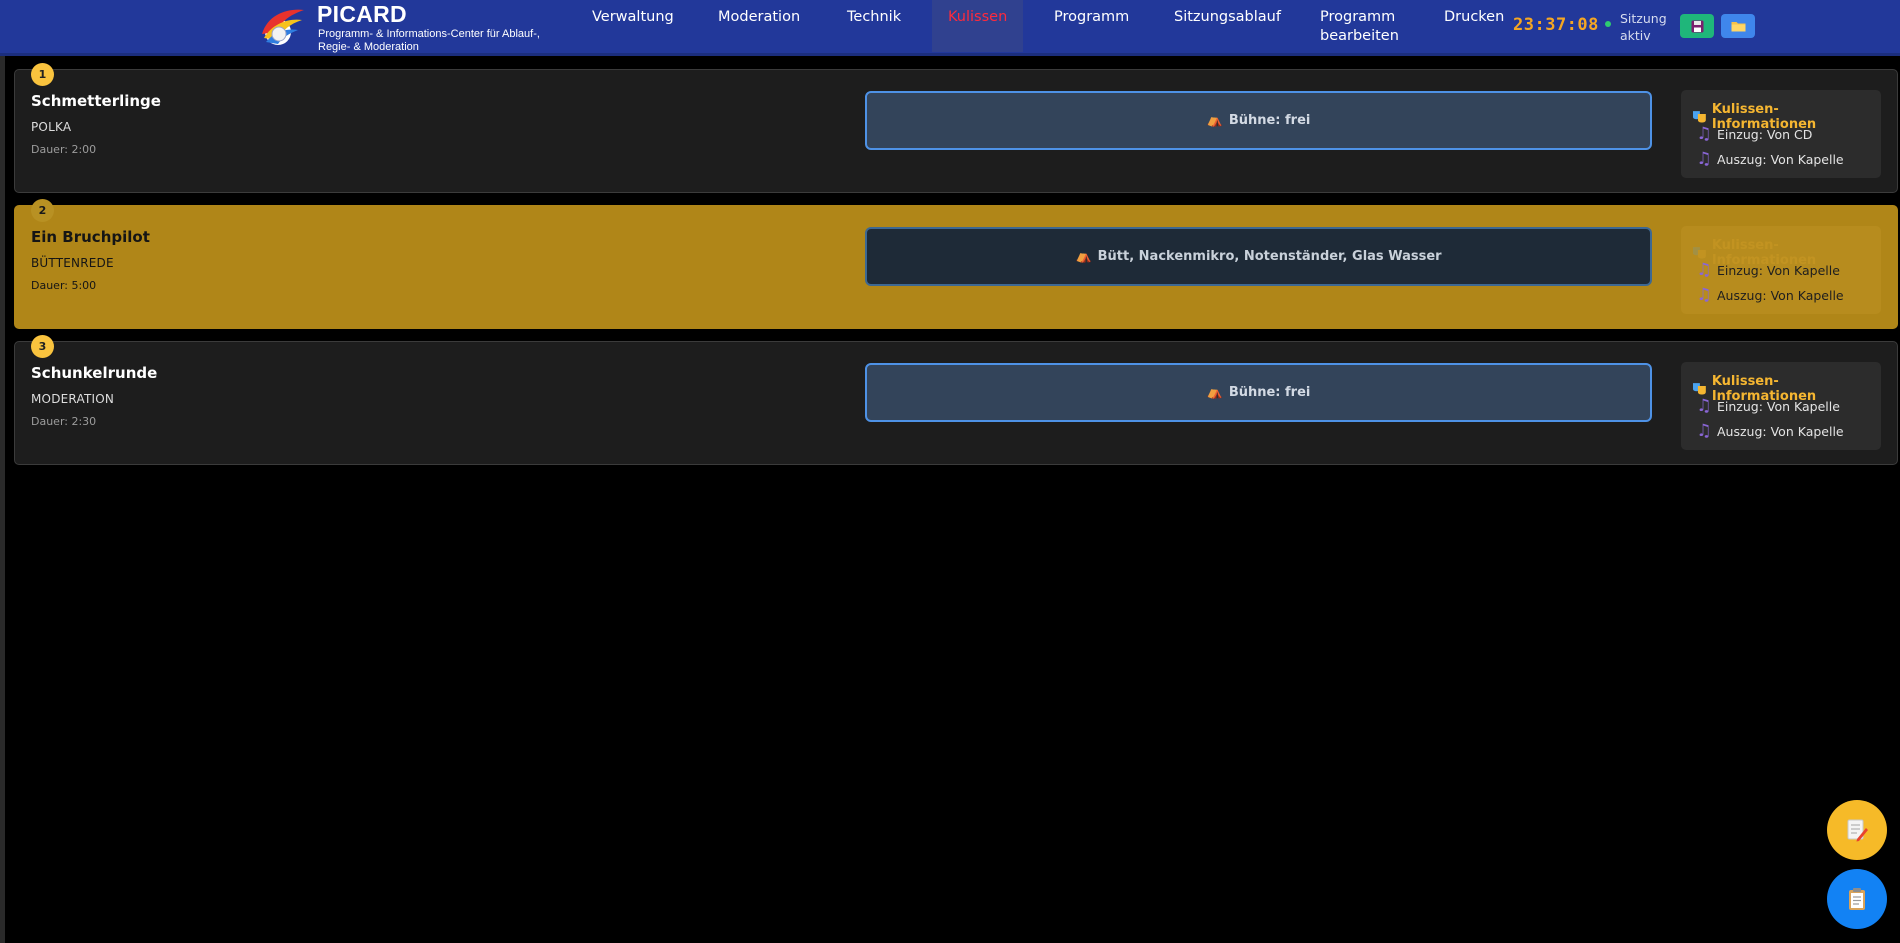 The height and width of the screenshot is (943, 1900). Describe the element at coordinates (42, 346) in the screenshot. I see `program-number-badge: 3` at that location.